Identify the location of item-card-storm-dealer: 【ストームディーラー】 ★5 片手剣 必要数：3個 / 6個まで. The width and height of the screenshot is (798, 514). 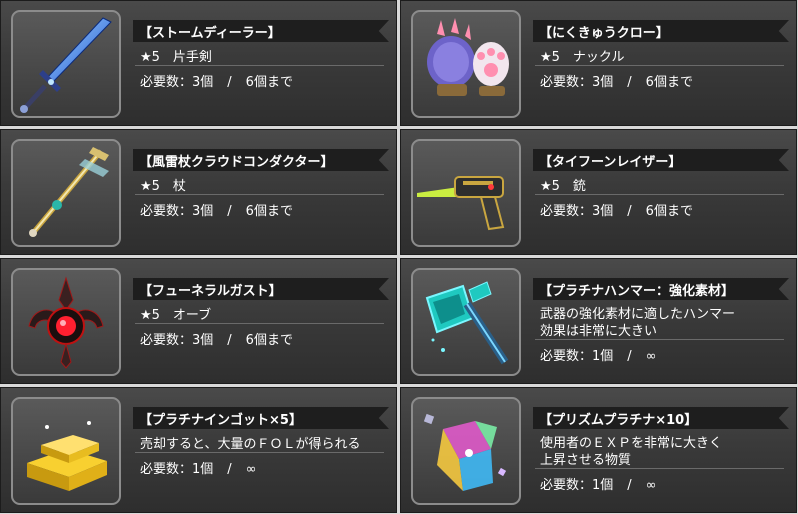
(198, 63).